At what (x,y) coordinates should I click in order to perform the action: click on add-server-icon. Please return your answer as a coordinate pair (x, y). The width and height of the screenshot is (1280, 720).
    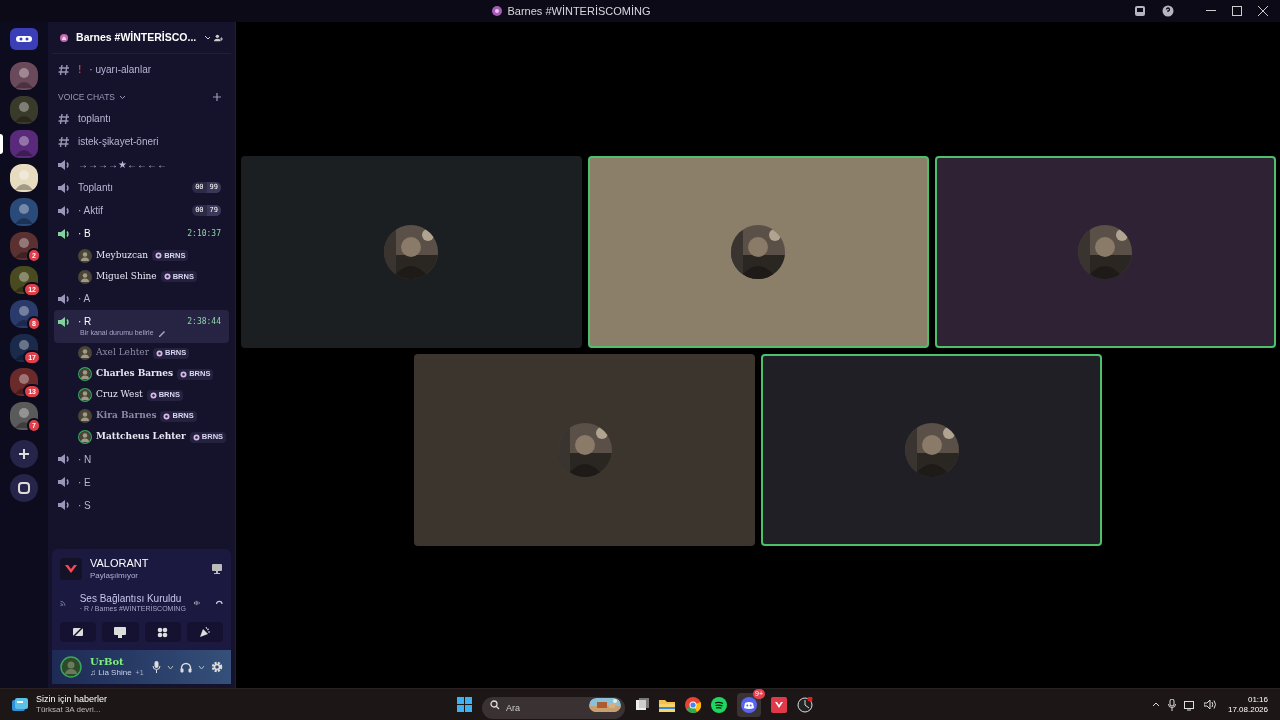
    Looking at the image, I should click on (24, 454).